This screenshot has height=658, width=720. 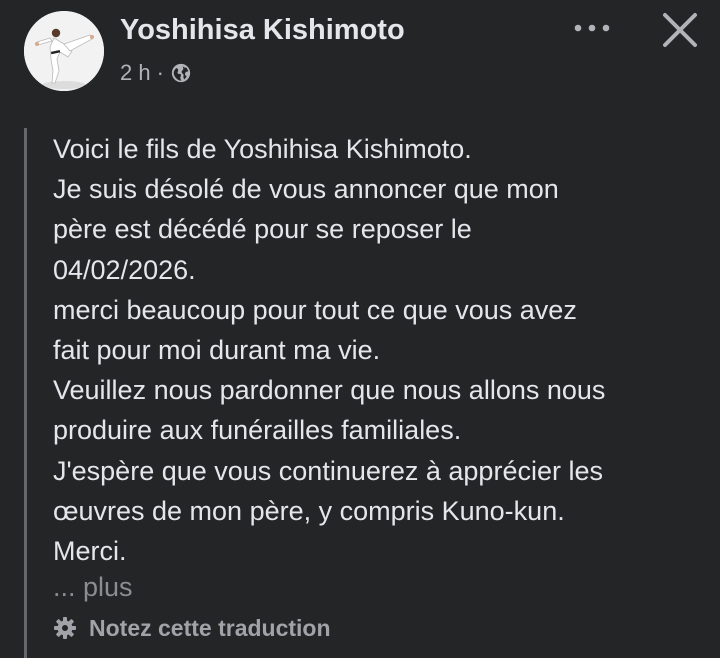 What do you see at coordinates (25, 393) in the screenshot?
I see `quote-bar` at bounding box center [25, 393].